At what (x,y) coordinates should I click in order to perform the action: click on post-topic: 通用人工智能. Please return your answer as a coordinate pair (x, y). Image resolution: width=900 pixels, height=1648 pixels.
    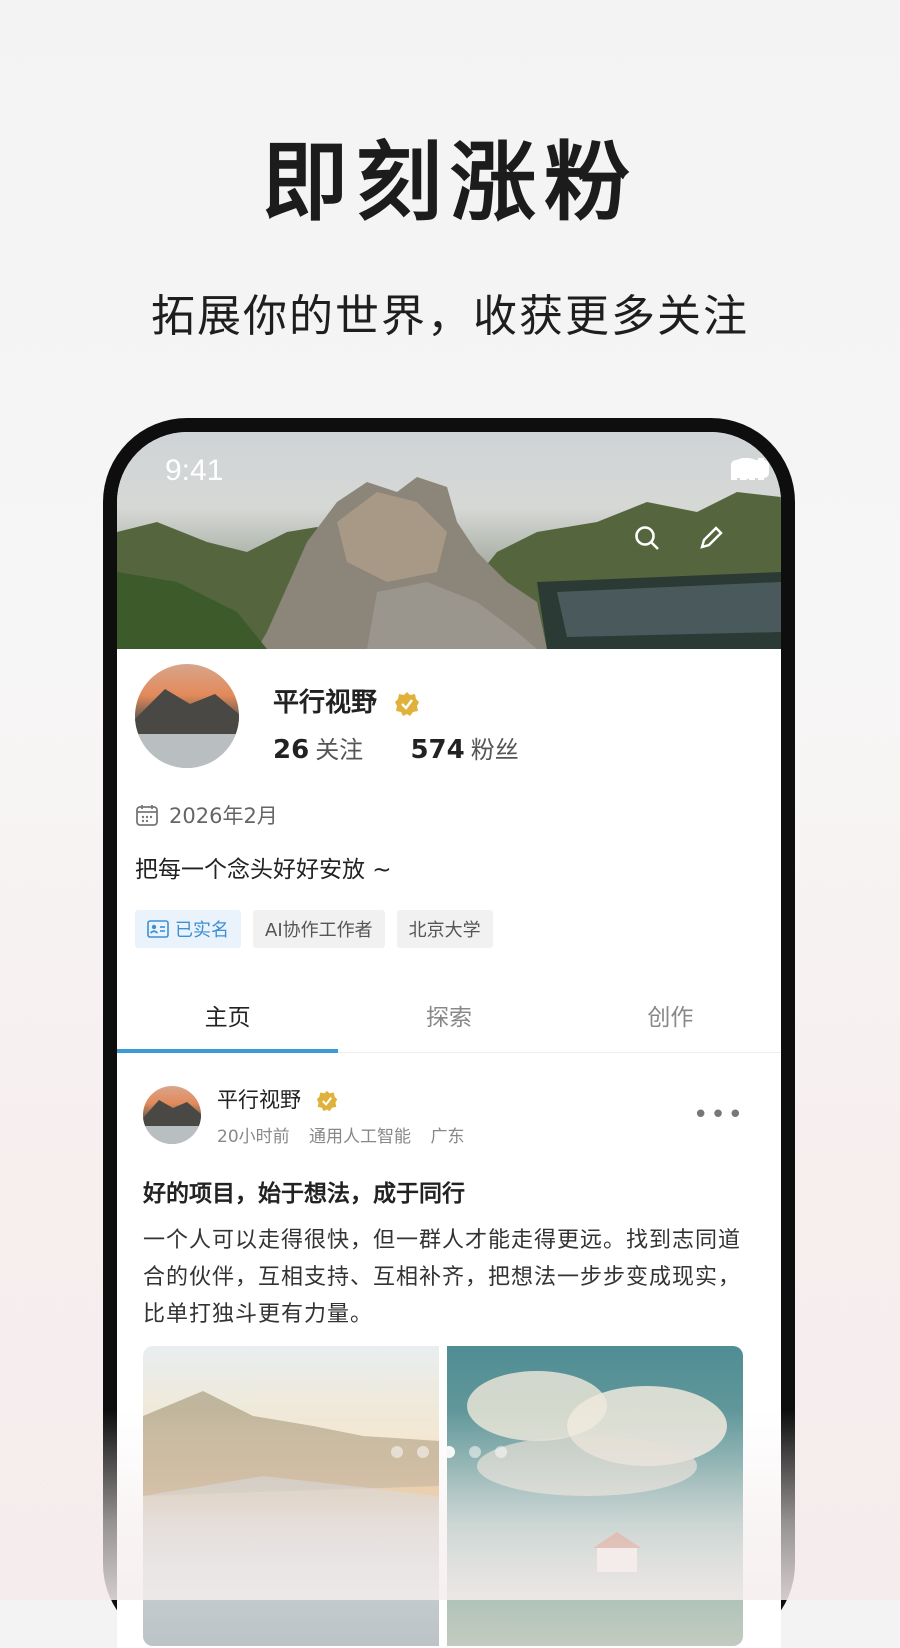
    Looking at the image, I should click on (360, 1137).